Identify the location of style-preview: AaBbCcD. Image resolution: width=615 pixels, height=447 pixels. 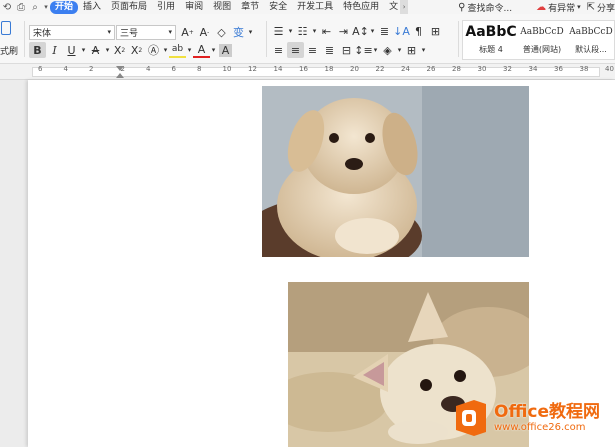
(542, 32).